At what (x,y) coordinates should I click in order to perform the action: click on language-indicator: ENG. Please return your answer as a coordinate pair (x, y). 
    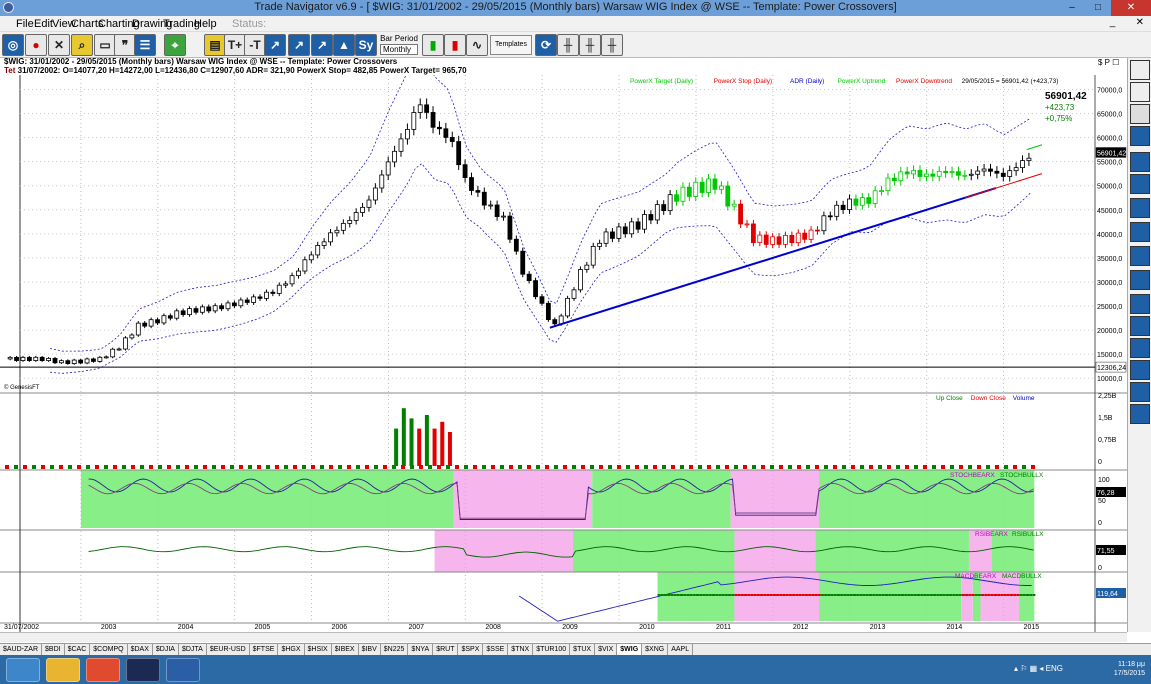
    Looking at the image, I should click on (1054, 668).